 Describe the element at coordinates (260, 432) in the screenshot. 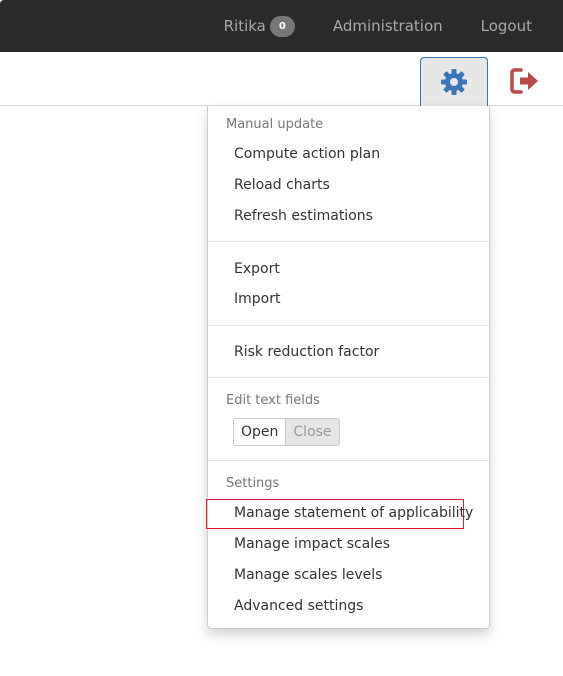

I see `open-button: Open` at that location.